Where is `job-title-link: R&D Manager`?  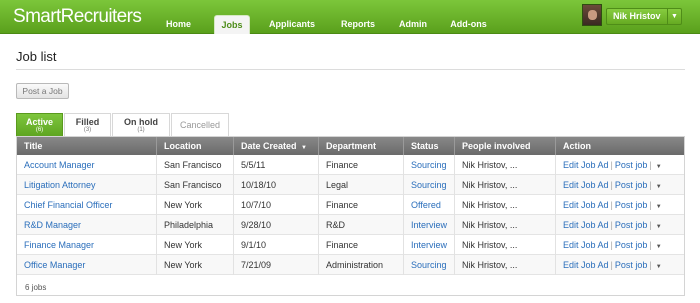
job-title-link: R&D Manager is located at coordinates (87, 225).